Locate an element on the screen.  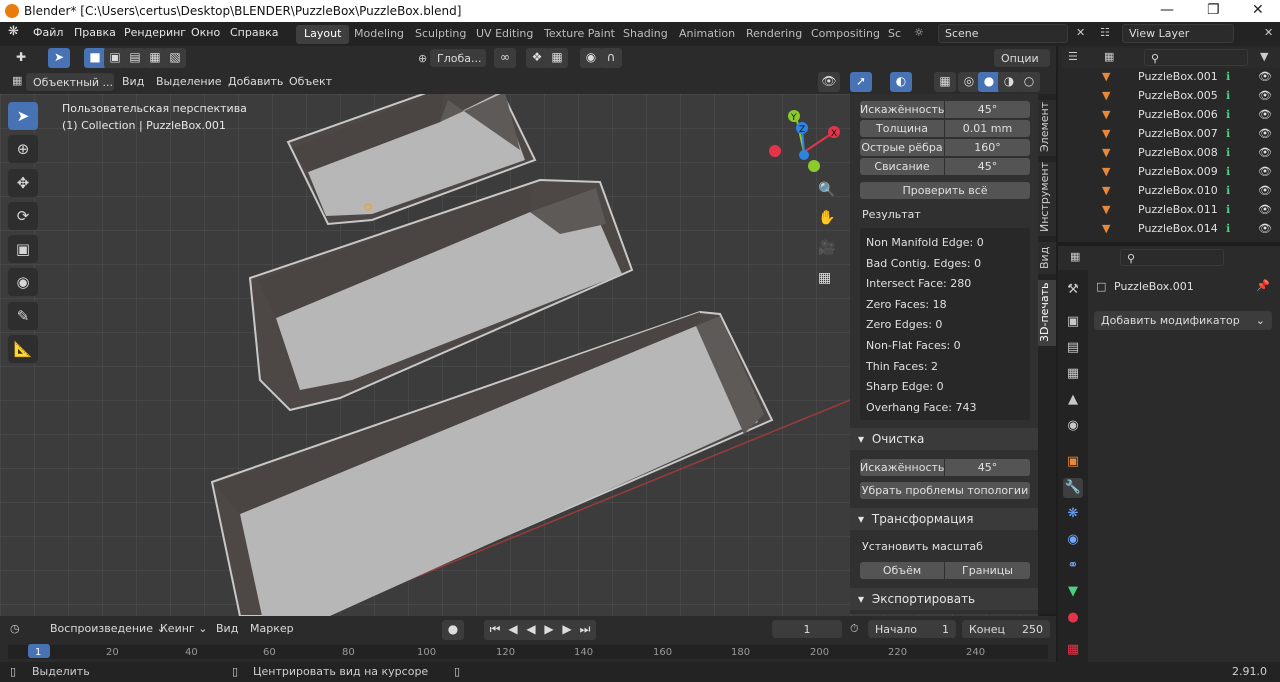
thickness-value: 0.01 mm is located at coordinates (987, 128).